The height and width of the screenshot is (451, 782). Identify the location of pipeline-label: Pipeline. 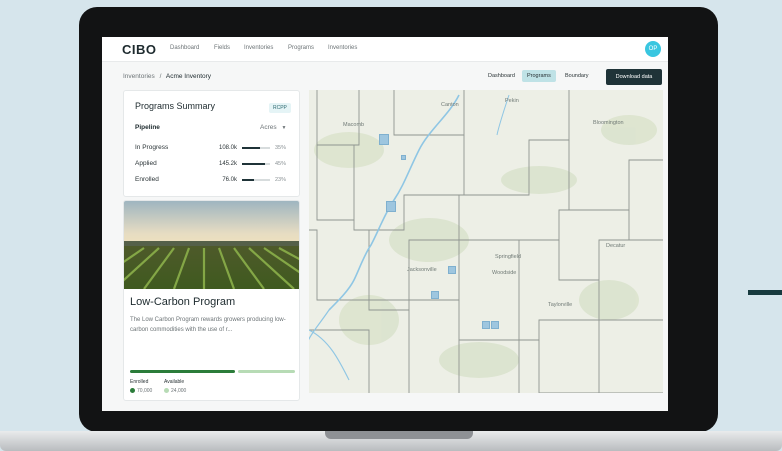
(147, 127).